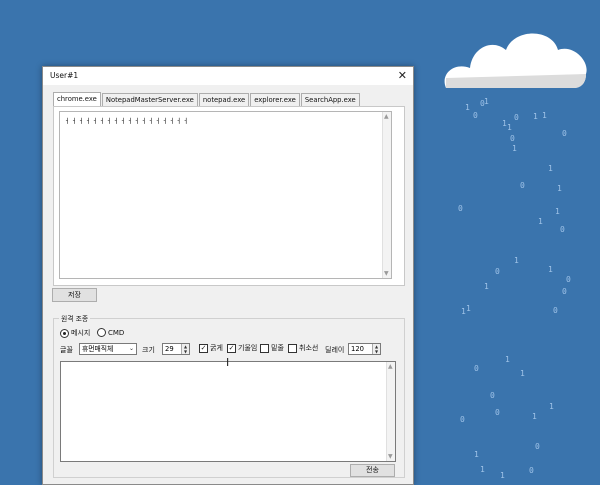 The width and height of the screenshot is (600, 485). I want to click on delay-value: 120, so click(357, 349).